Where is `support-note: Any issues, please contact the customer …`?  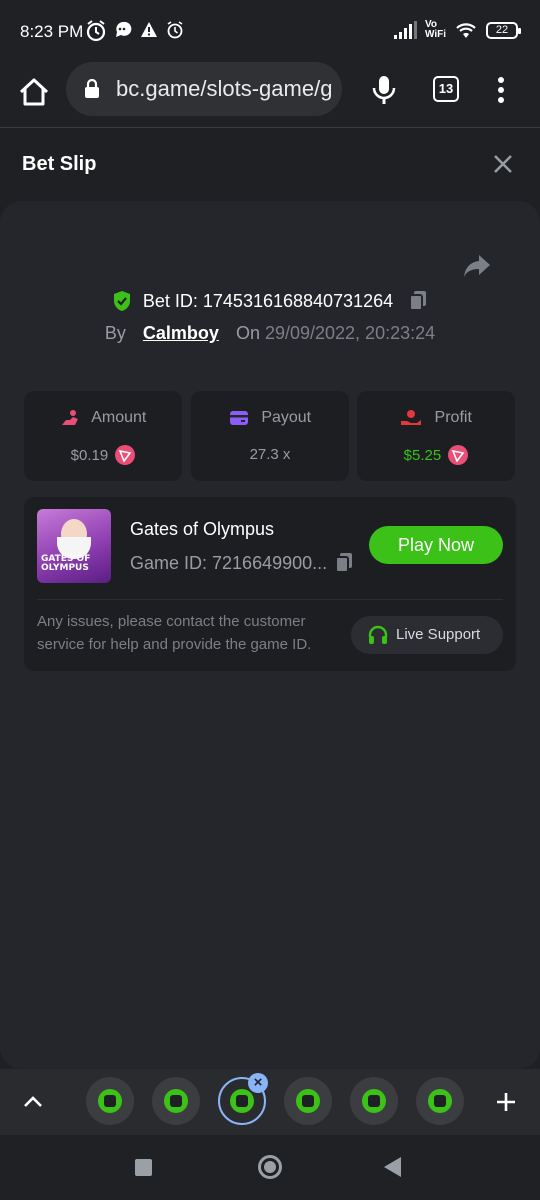
support-note: Any issues, please contact the customer … is located at coordinates (174, 633).